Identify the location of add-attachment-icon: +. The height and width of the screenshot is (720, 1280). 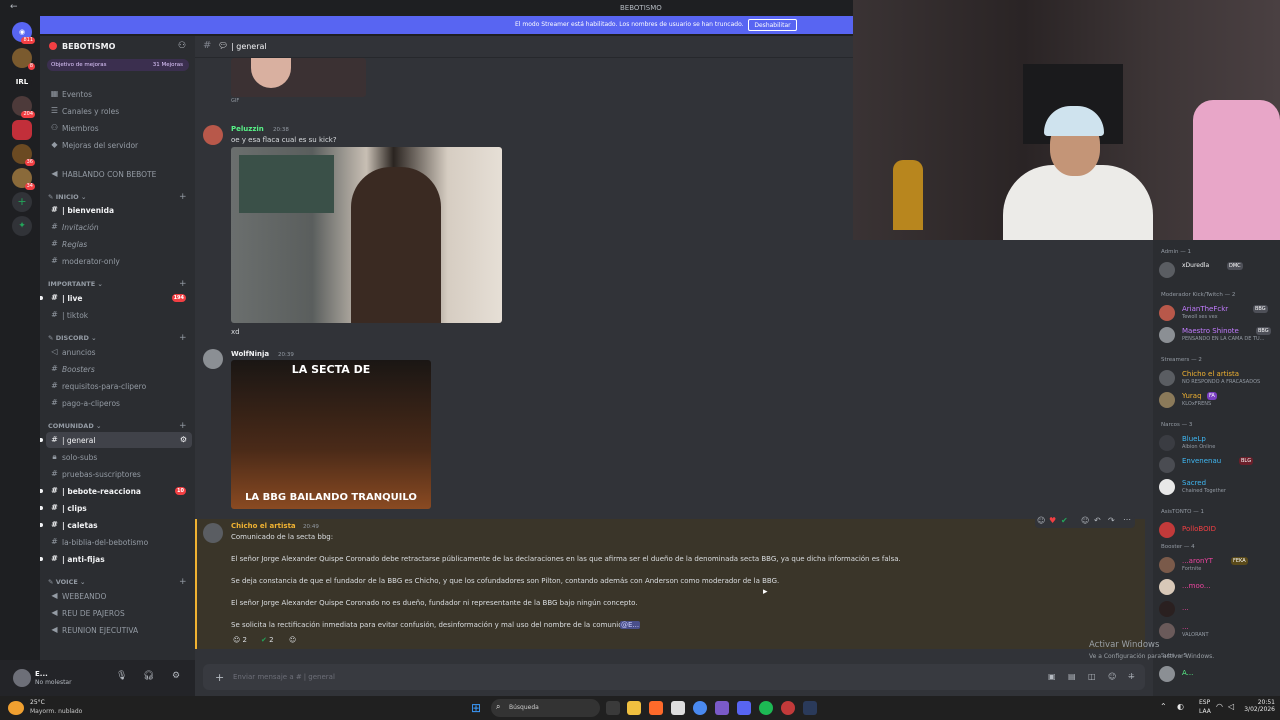
(219, 677).